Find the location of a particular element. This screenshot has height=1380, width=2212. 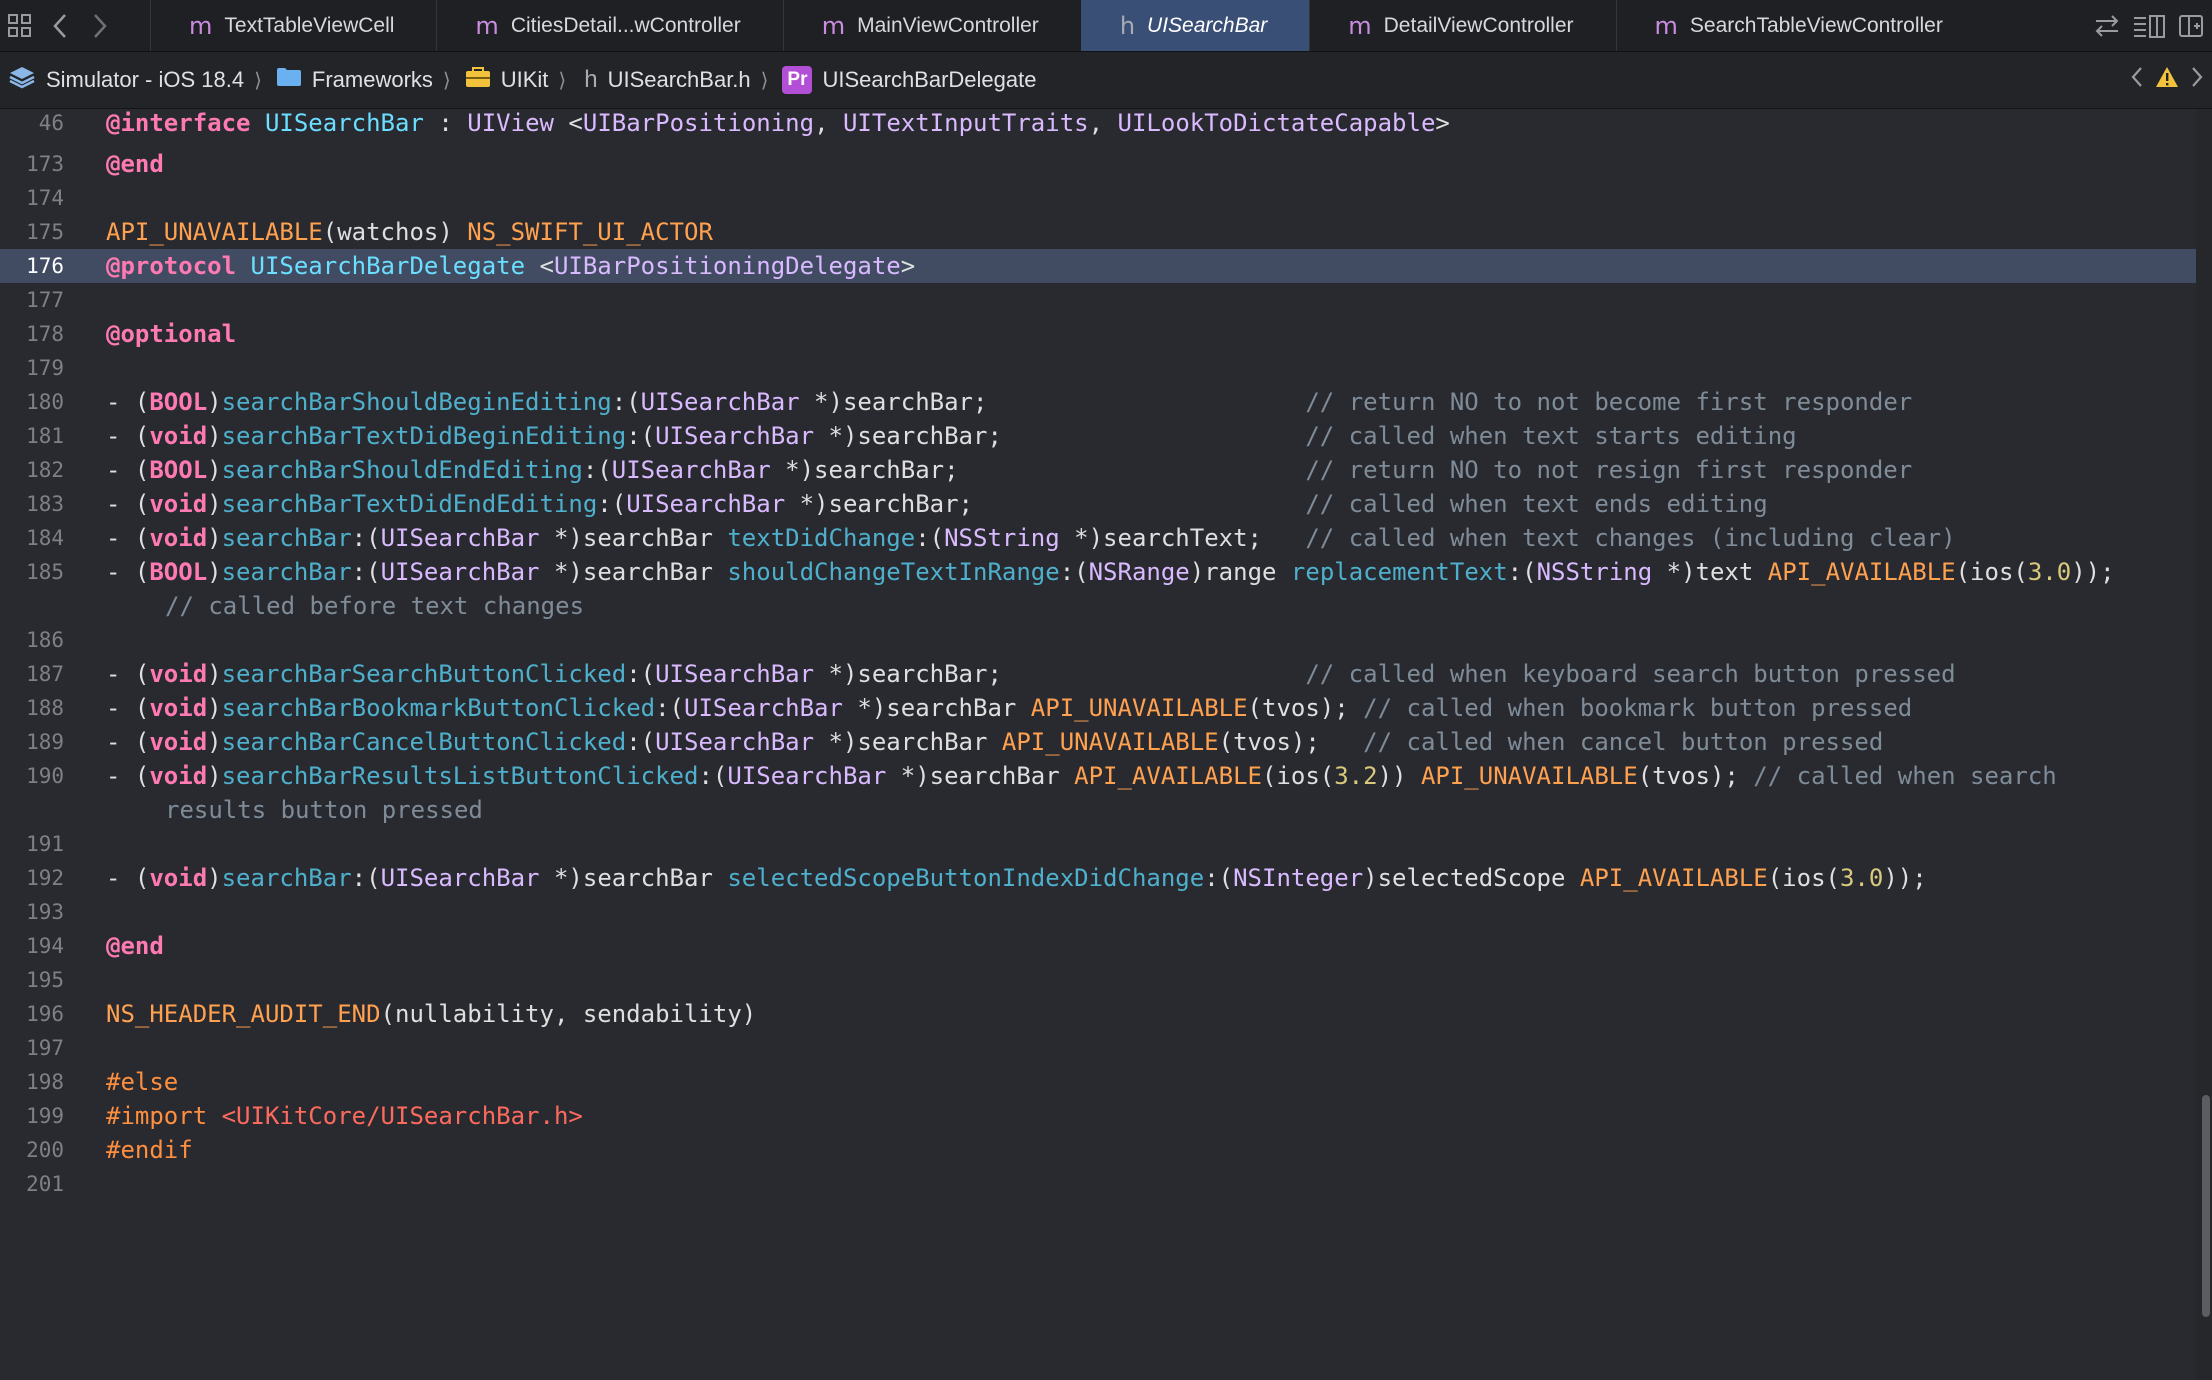

related-items-grid-icon is located at coordinates (20, 25).